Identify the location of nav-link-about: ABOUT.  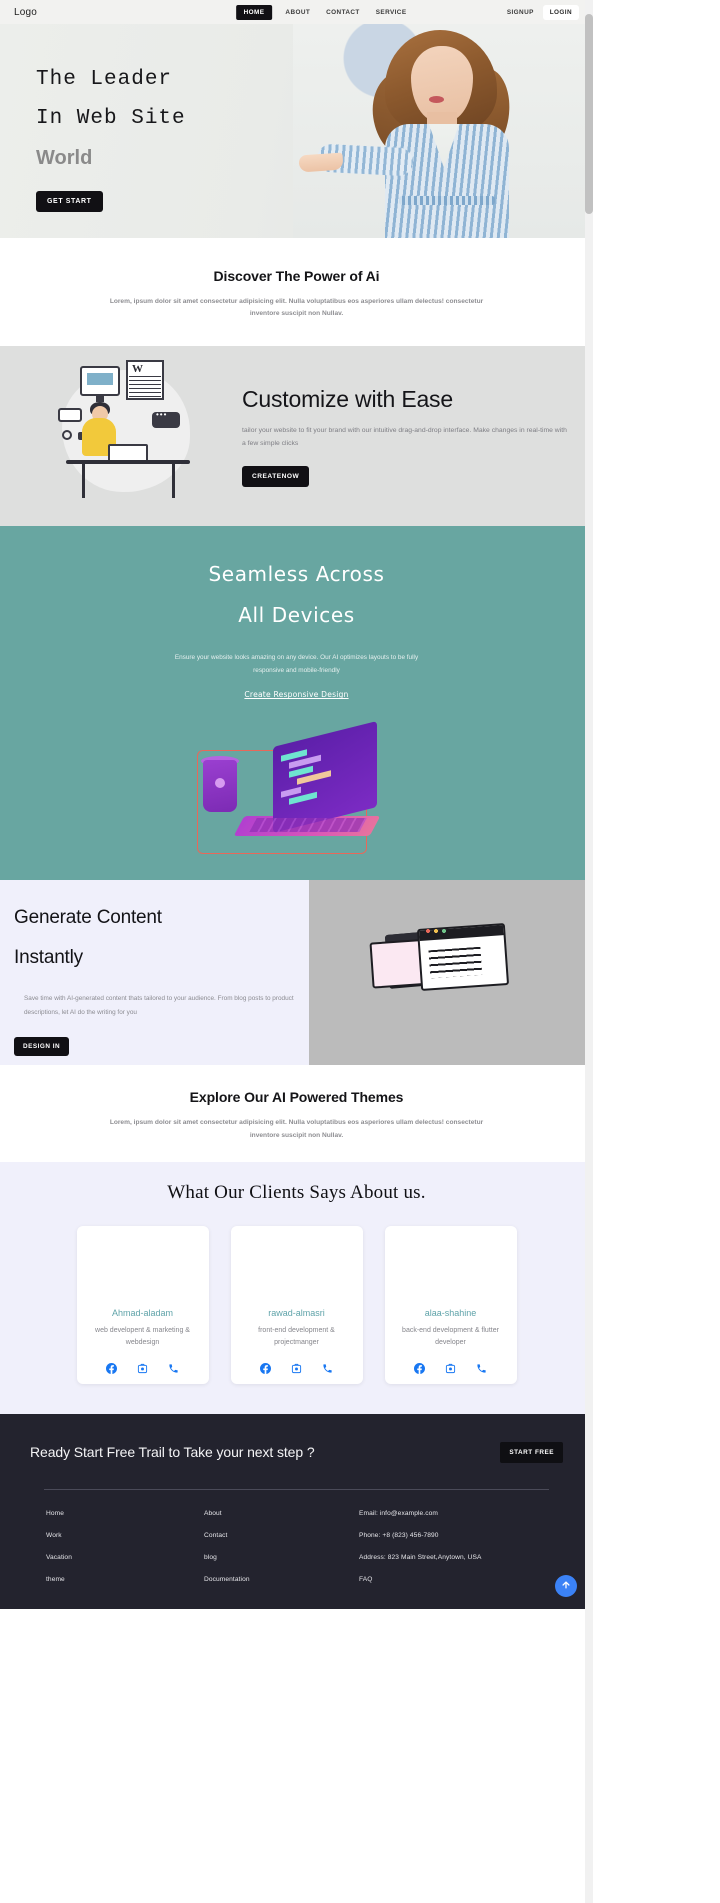
(297, 12).